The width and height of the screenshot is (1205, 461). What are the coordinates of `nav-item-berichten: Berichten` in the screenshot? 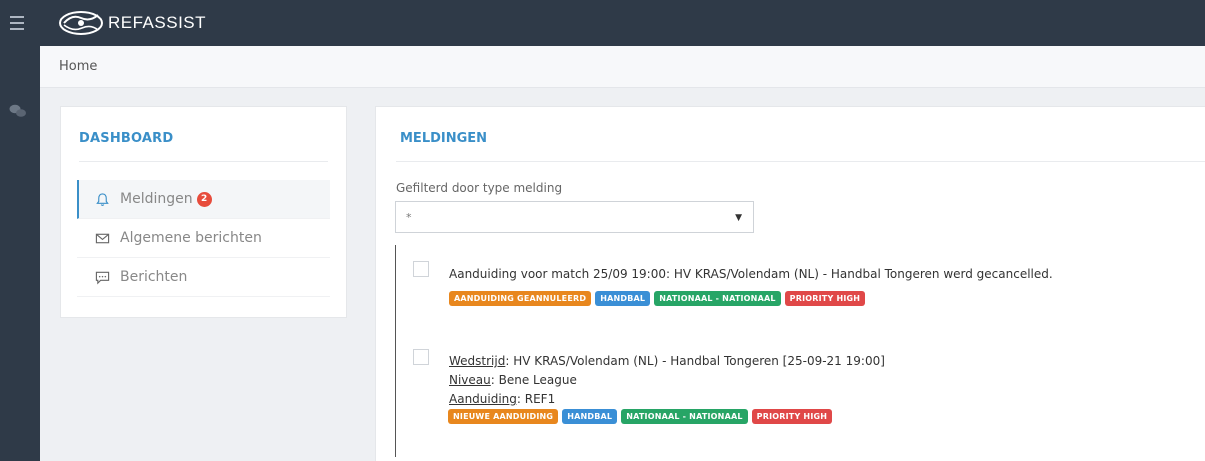 It's located at (203, 277).